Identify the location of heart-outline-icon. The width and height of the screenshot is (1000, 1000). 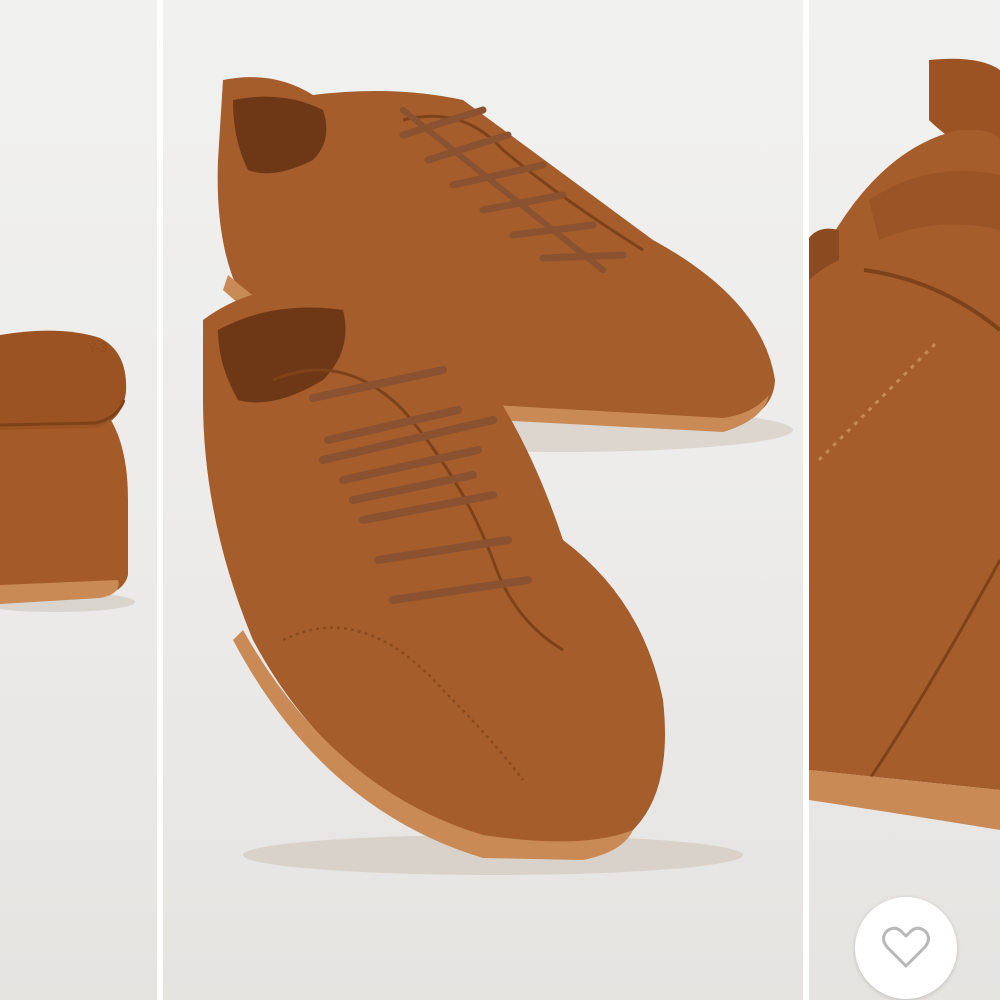
(906, 947).